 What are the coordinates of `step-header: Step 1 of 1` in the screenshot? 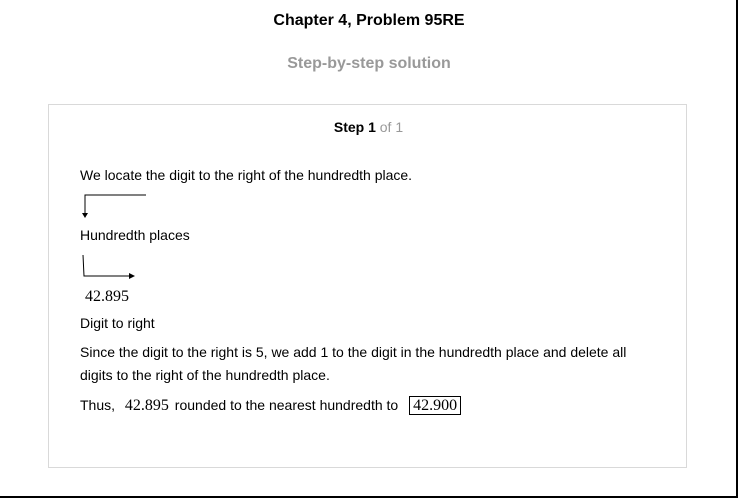 It's located at (368, 127).